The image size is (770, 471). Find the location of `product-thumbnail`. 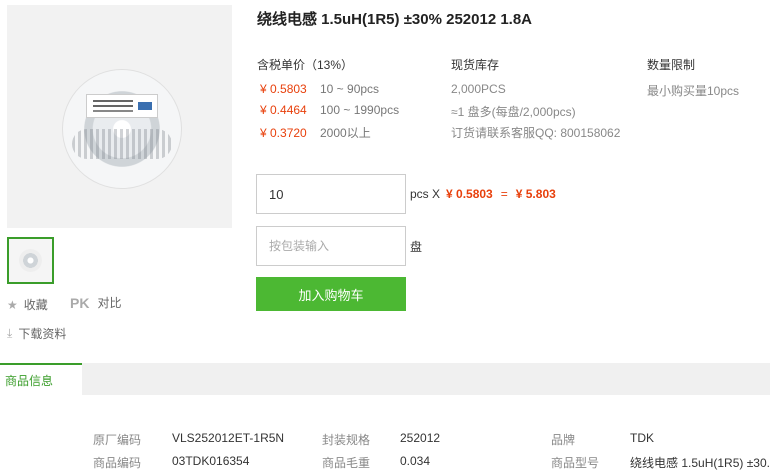

product-thumbnail is located at coordinates (30, 260).